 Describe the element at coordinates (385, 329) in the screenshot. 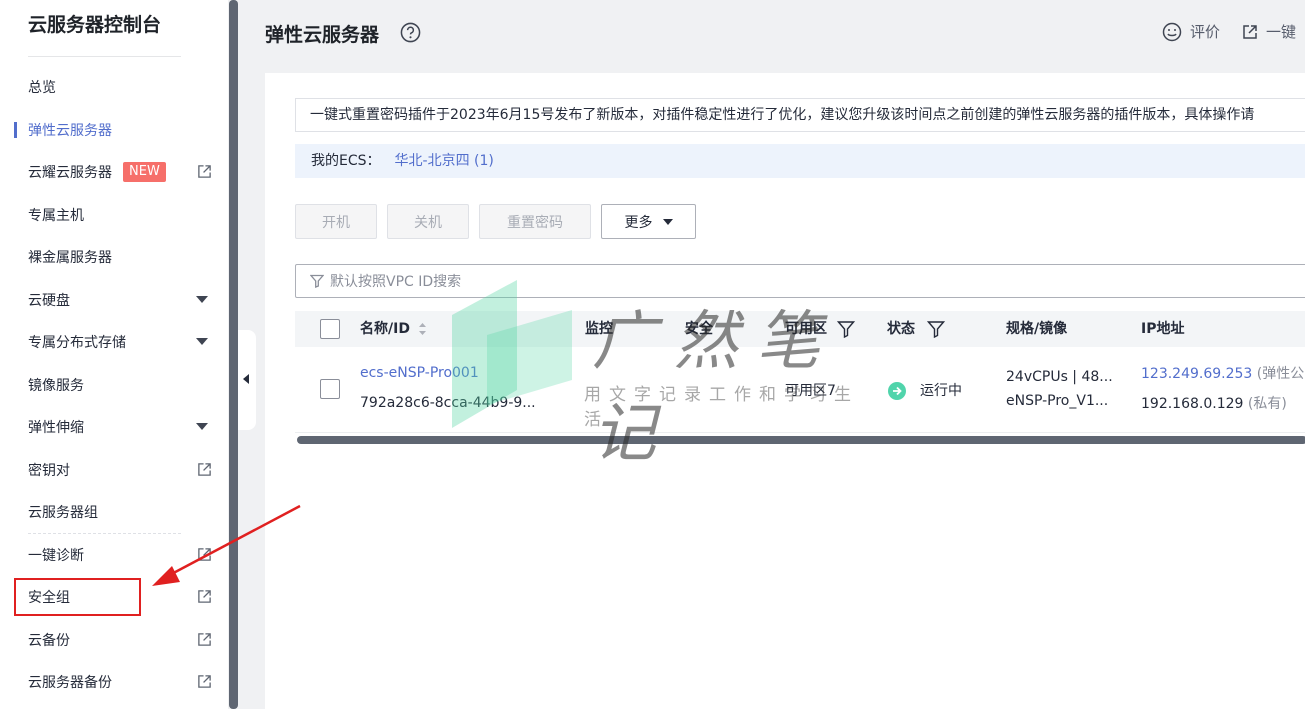

I see `header-label: 名称/ID` at that location.